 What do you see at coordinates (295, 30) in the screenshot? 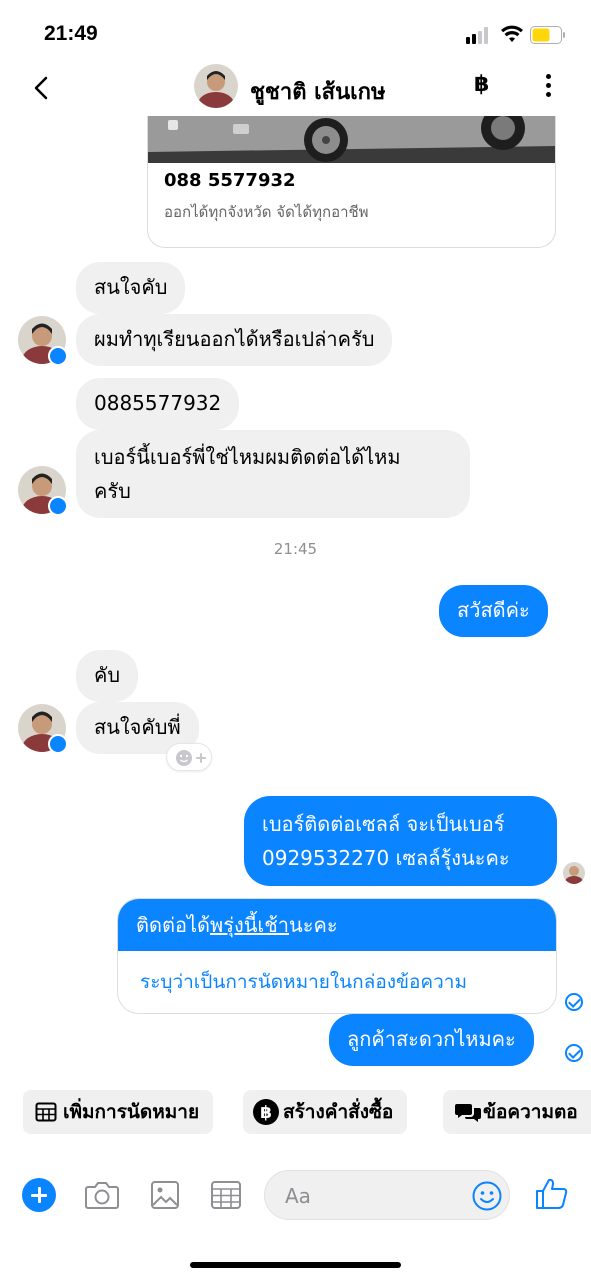
I see `status-bar: 21:49` at bounding box center [295, 30].